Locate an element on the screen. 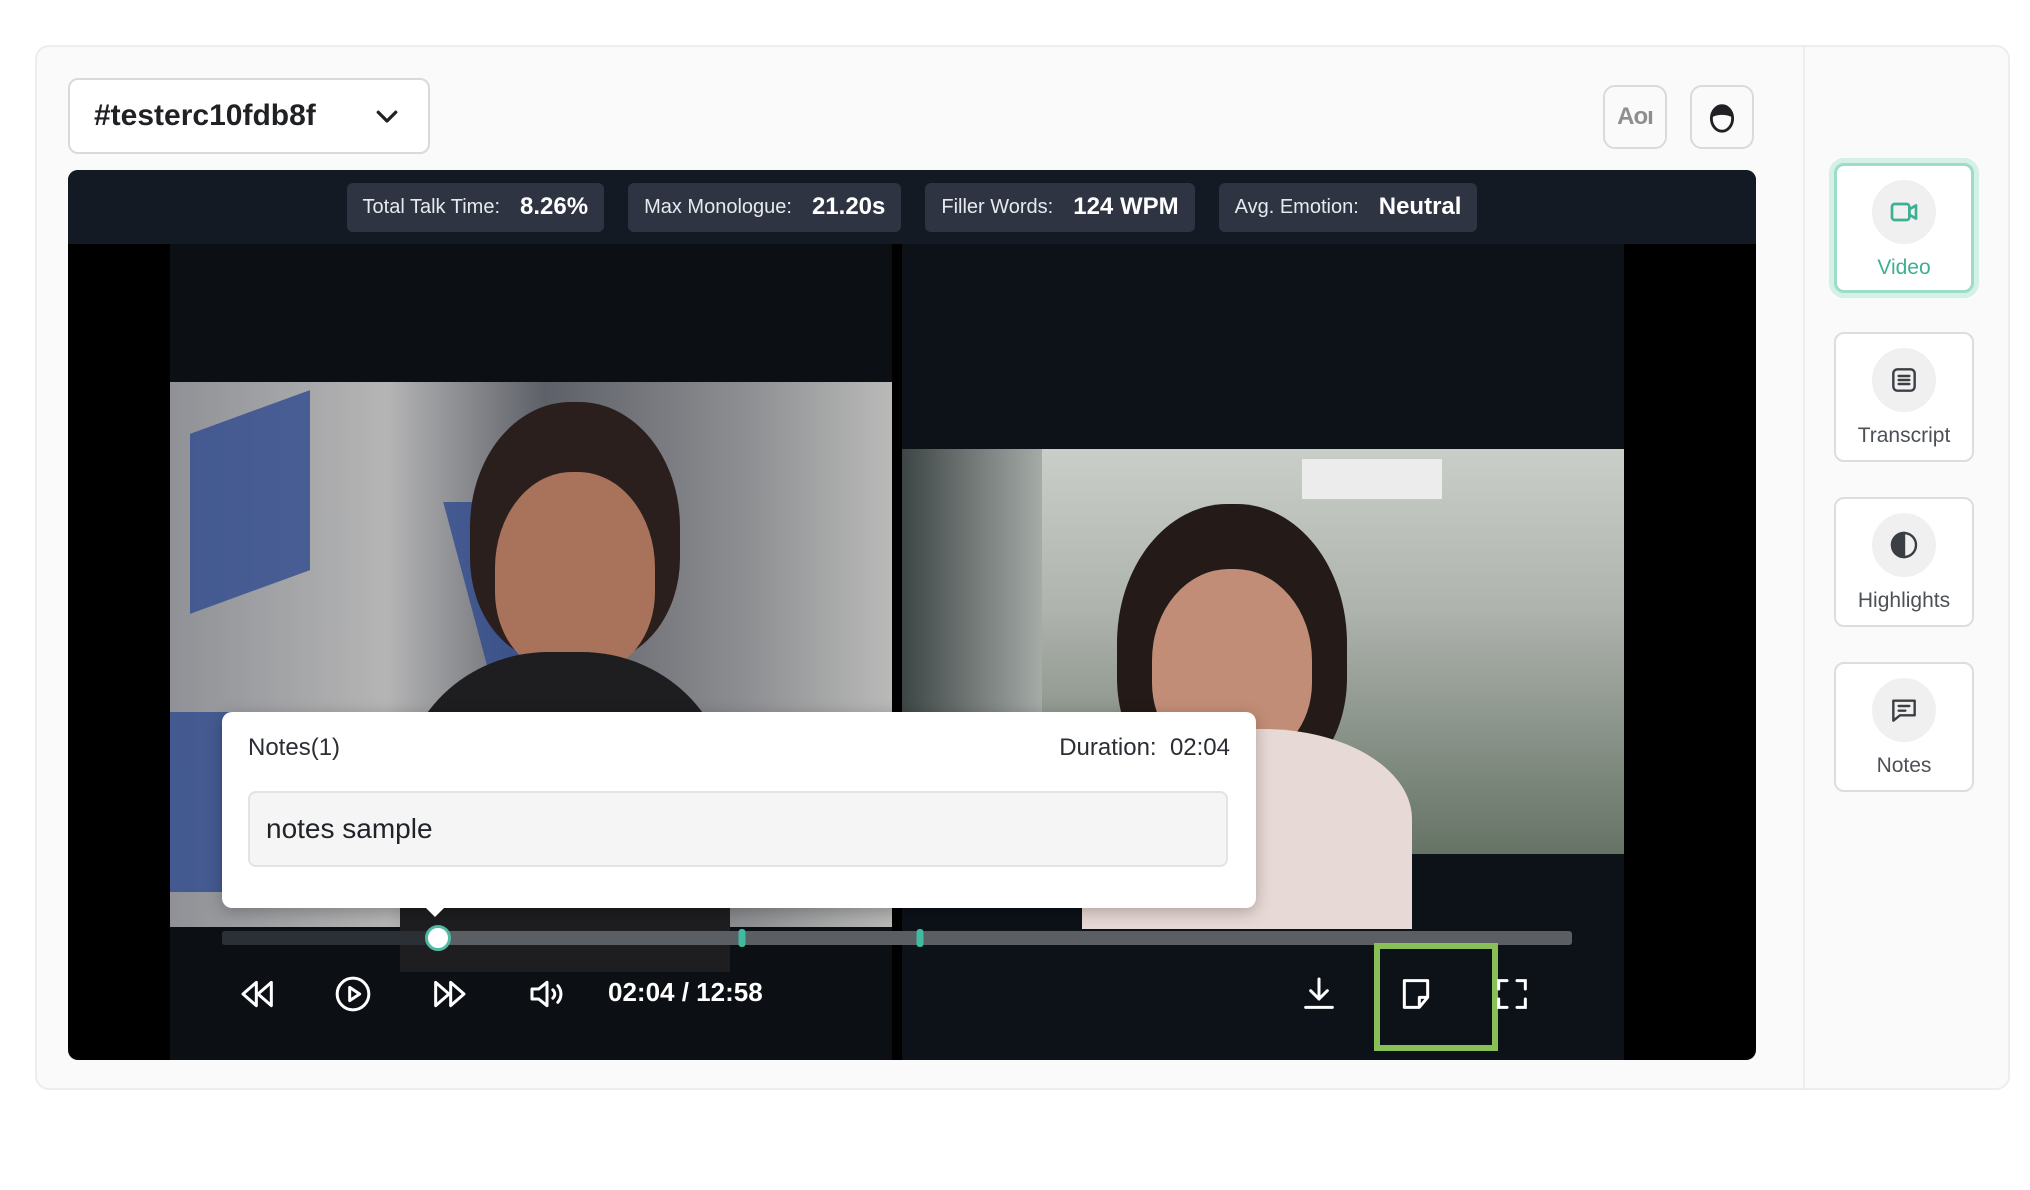 The image size is (2030, 1190). time-display: 02:04 / 12:58 is located at coordinates (685, 992).